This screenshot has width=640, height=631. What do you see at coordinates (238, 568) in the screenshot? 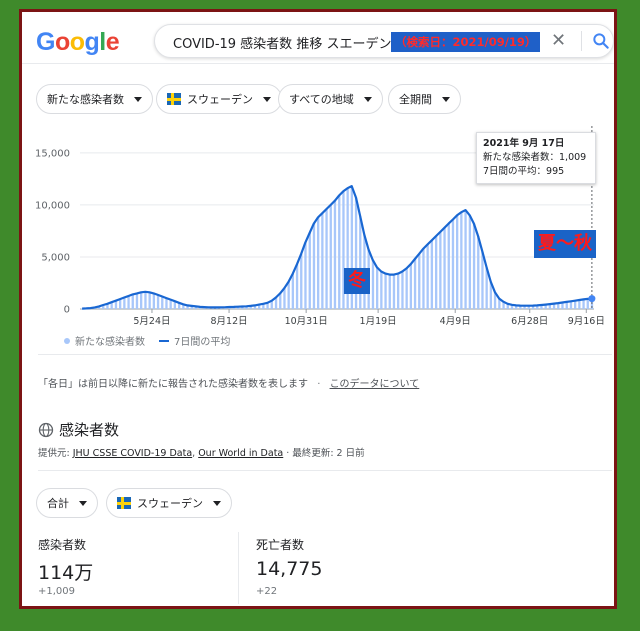
I see `stats-divider` at bounding box center [238, 568].